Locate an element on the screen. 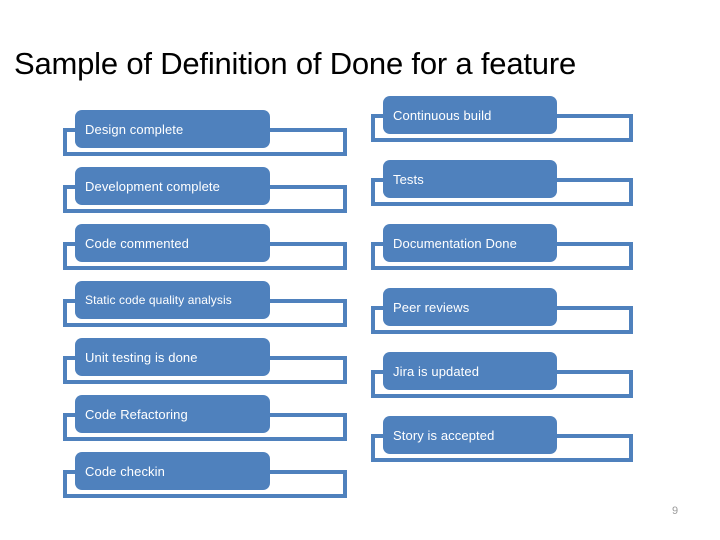 This screenshot has width=720, height=540. checklist-item-pill: Continuous build is located at coordinates (470, 115).